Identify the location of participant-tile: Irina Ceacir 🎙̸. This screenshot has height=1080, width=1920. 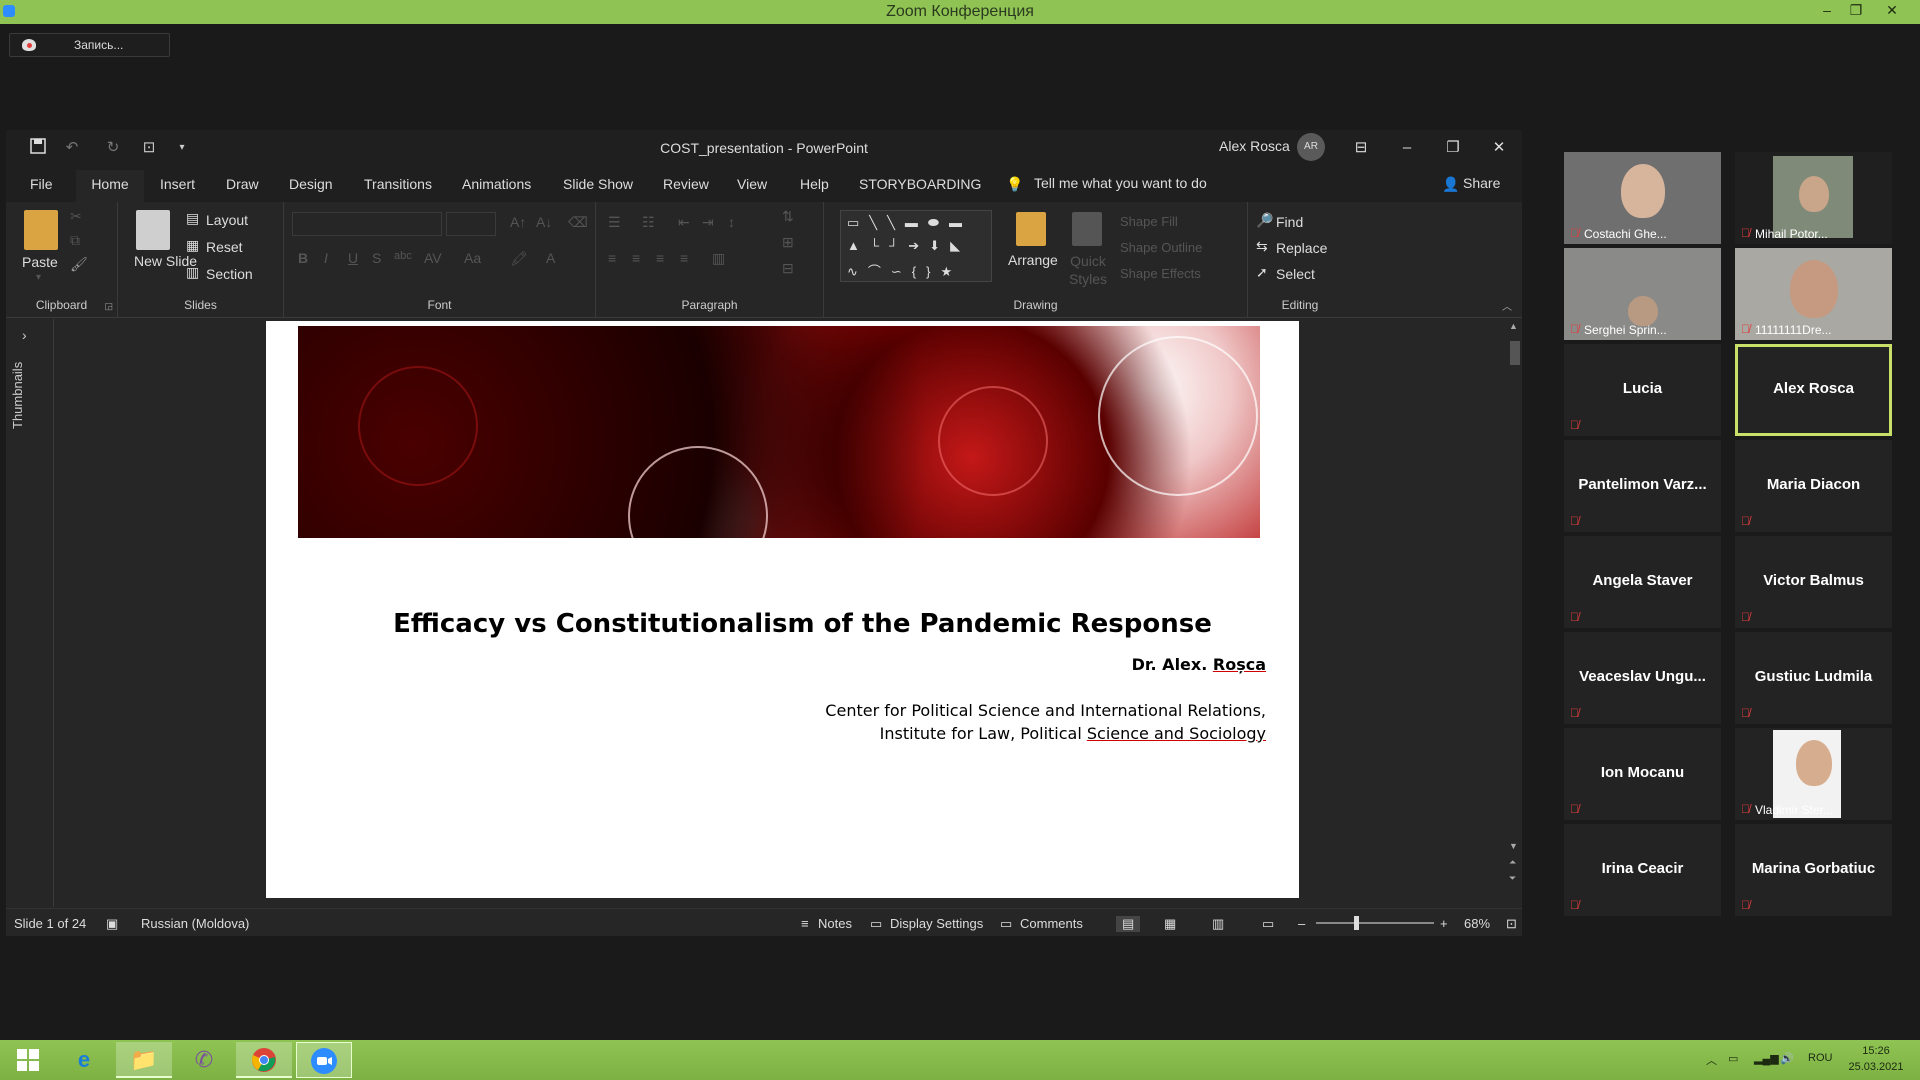
(1642, 870).